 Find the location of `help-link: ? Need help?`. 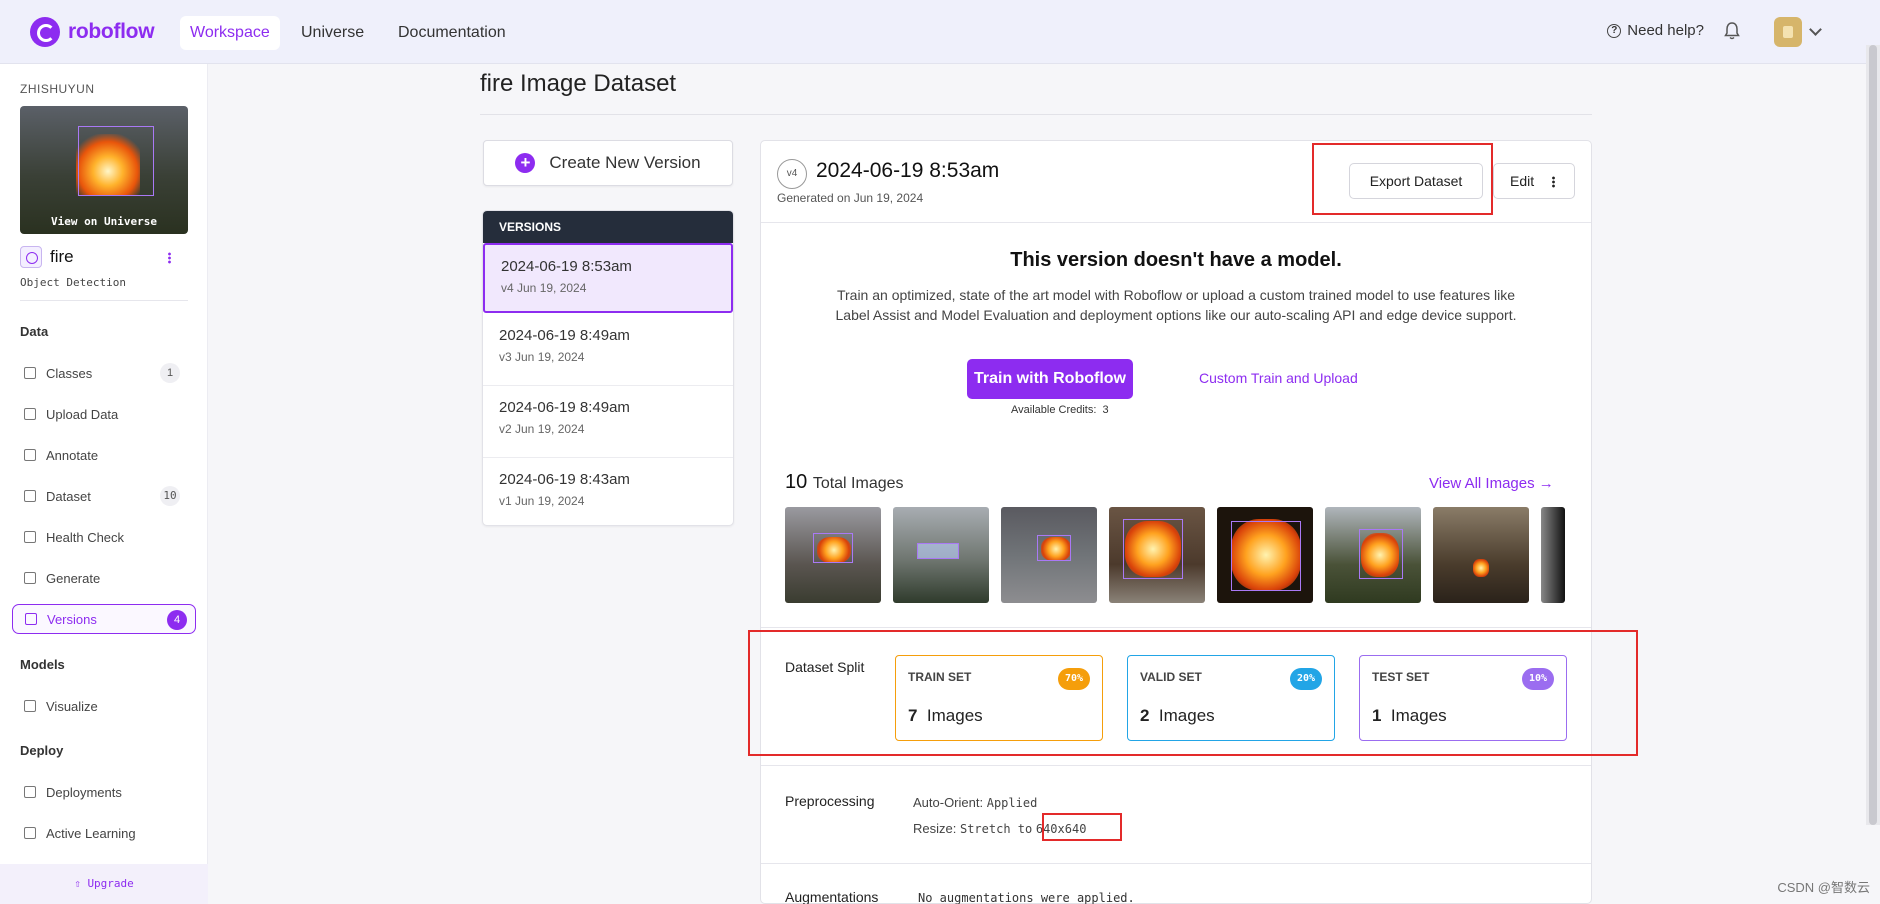

help-link: ? Need help? is located at coordinates (1655, 30).